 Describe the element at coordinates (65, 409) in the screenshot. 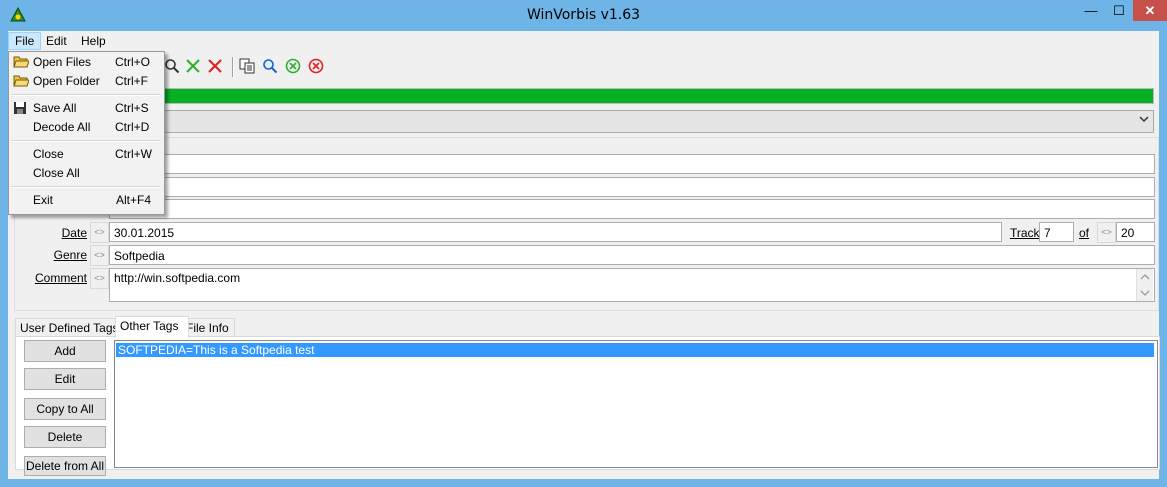

I see `copy-to-all-button: Copy to All` at that location.